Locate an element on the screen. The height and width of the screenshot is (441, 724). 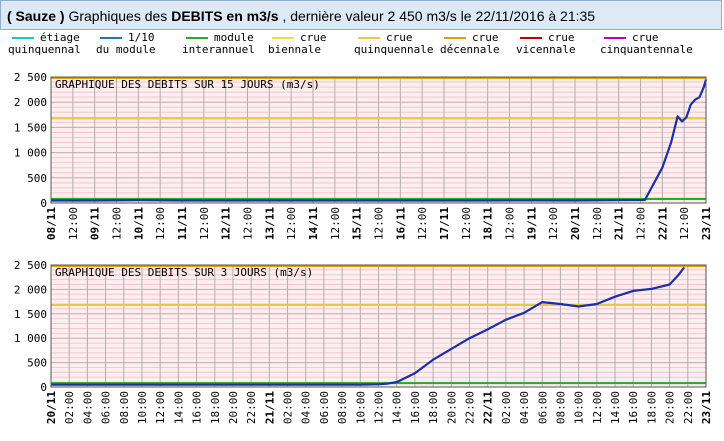
station-name: ( Sauze ) is located at coordinates (36, 16).